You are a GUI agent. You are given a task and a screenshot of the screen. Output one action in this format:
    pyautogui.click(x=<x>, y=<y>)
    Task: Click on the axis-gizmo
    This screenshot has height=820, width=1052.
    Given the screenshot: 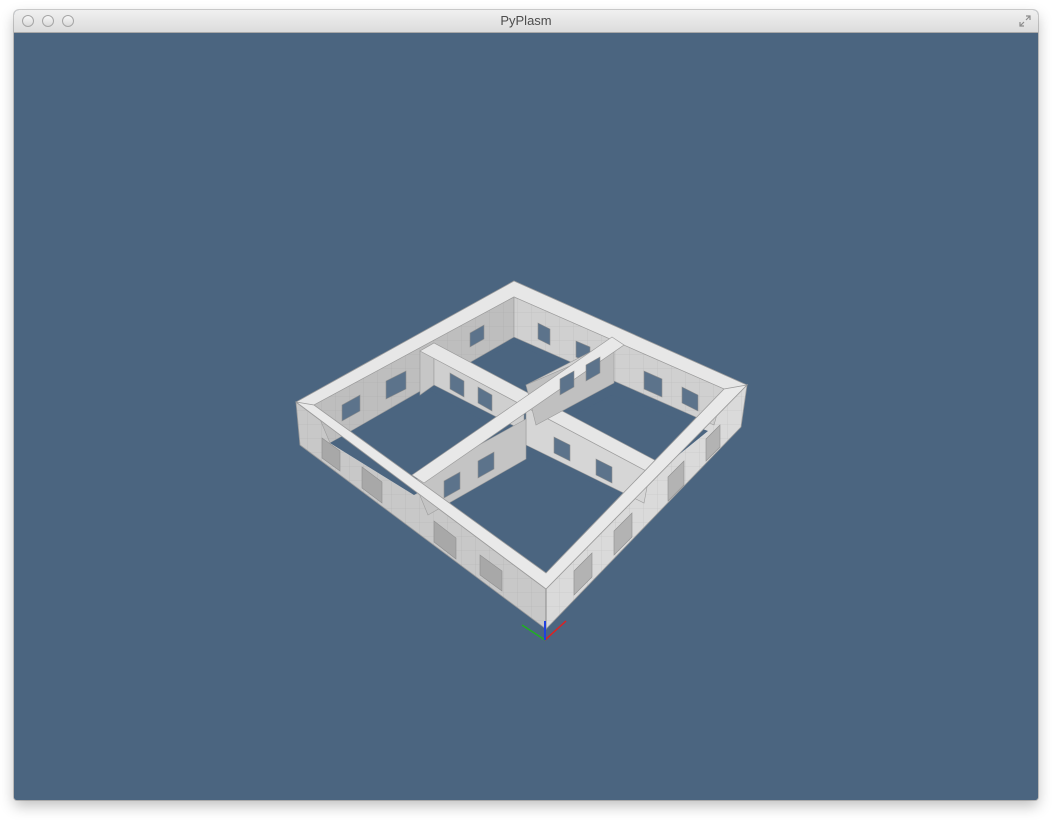 What is the action you would take?
    pyautogui.click(x=544, y=630)
    